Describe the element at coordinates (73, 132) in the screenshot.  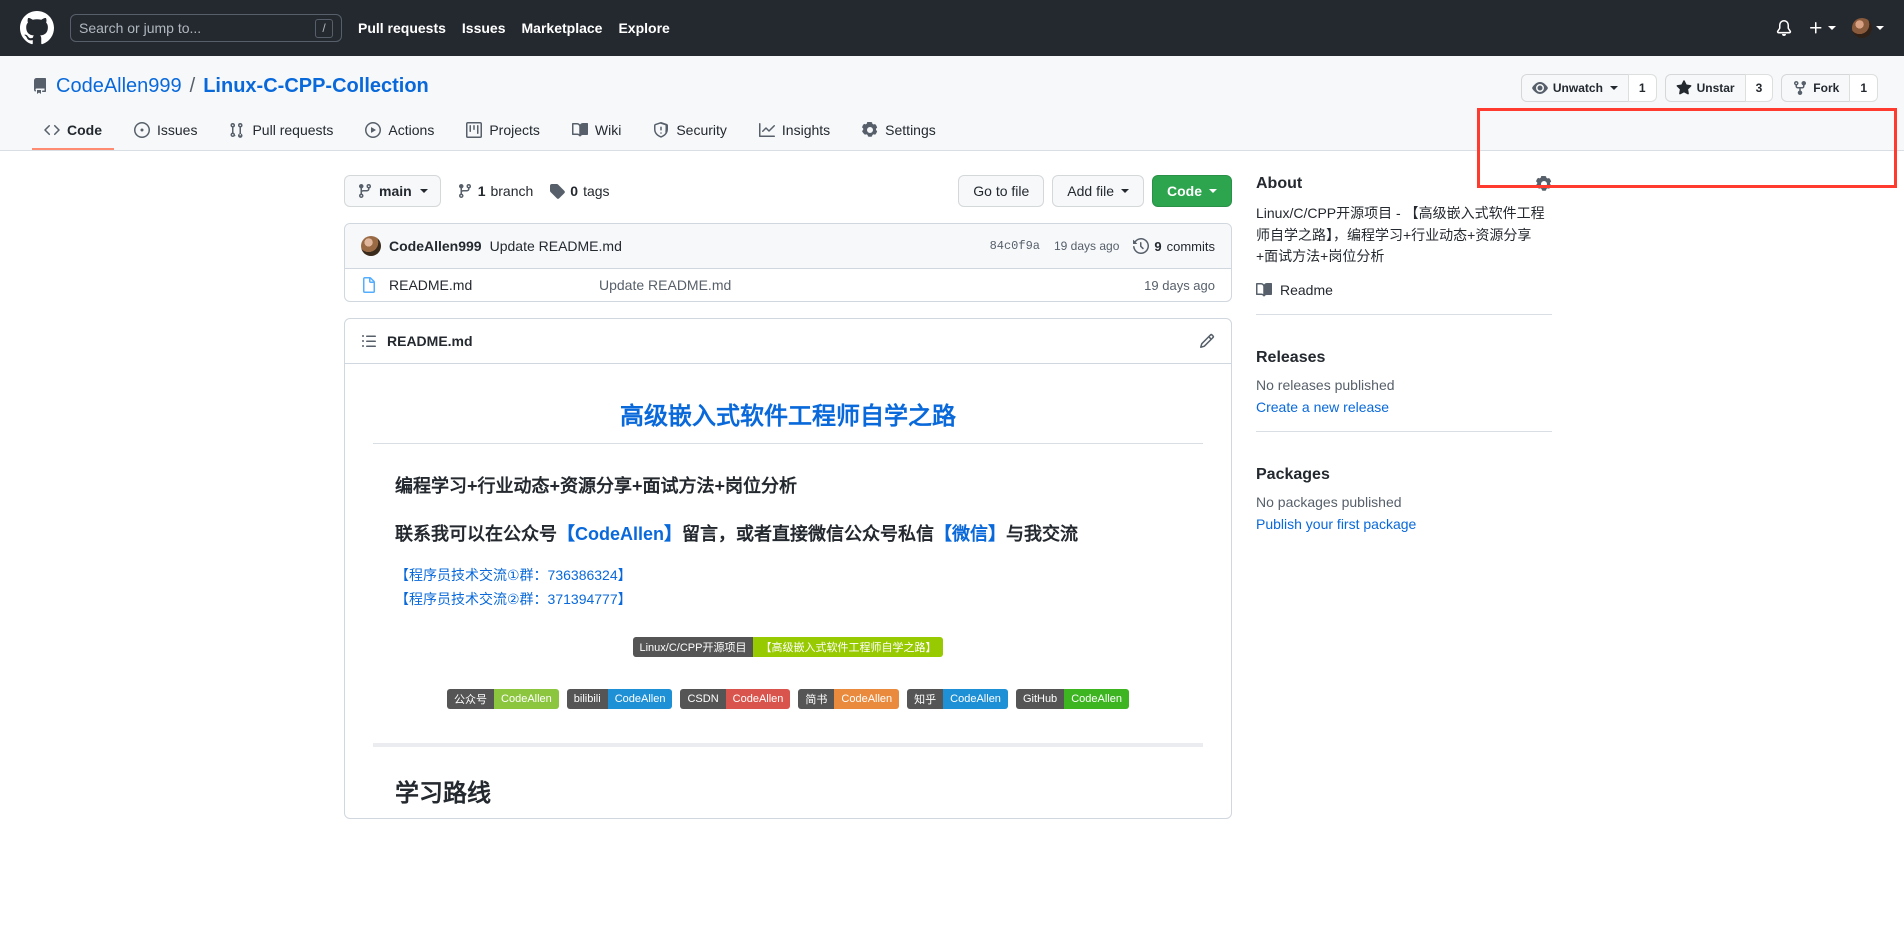
I see `tab-code: Code` at that location.